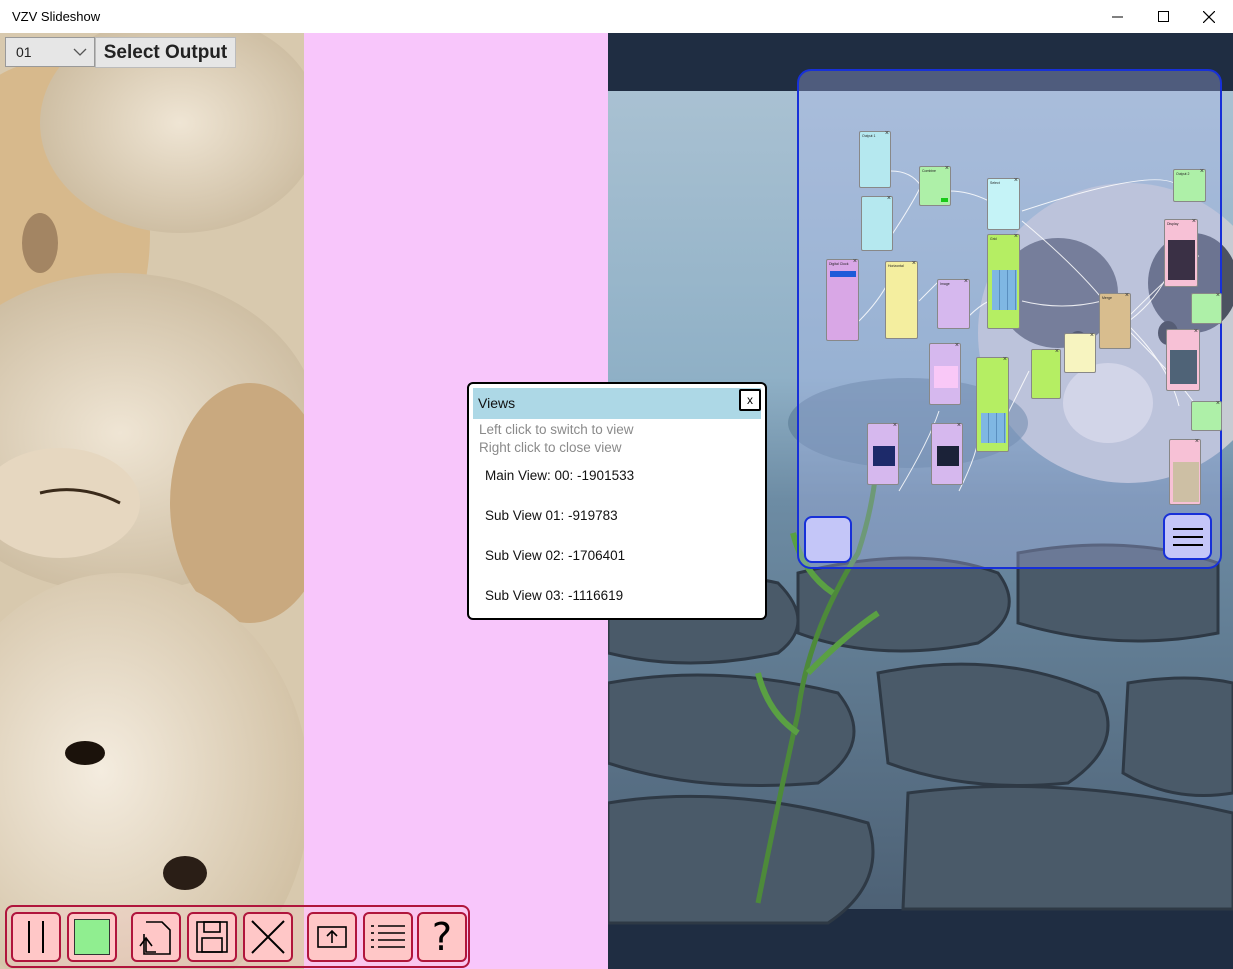 Image resolution: width=1233 pixels, height=969 pixels. I want to click on pause-button, so click(36, 937).